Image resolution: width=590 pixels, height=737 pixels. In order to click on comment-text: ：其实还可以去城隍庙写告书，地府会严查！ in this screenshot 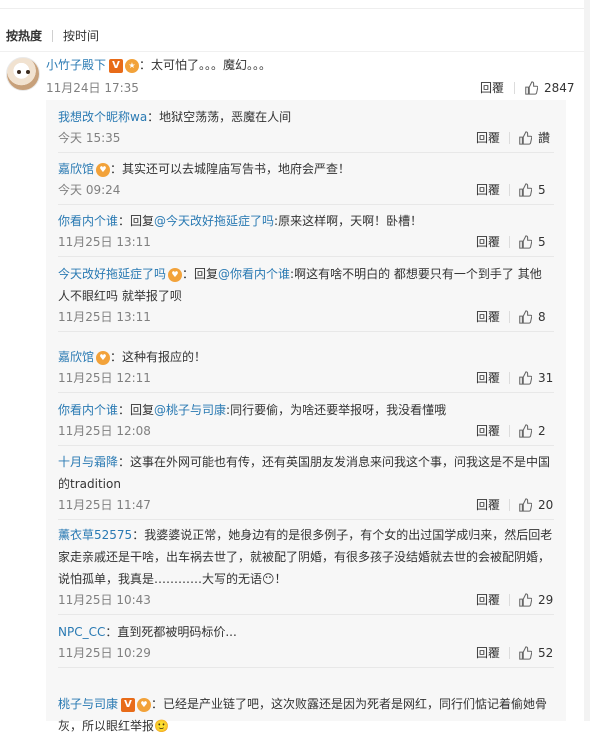, I will do `click(230, 169)`.